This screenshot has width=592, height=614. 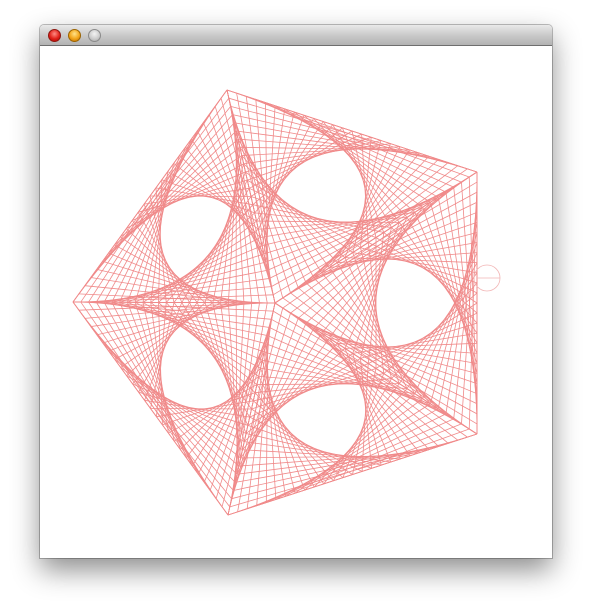 I want to click on title-bar, so click(x=296, y=35).